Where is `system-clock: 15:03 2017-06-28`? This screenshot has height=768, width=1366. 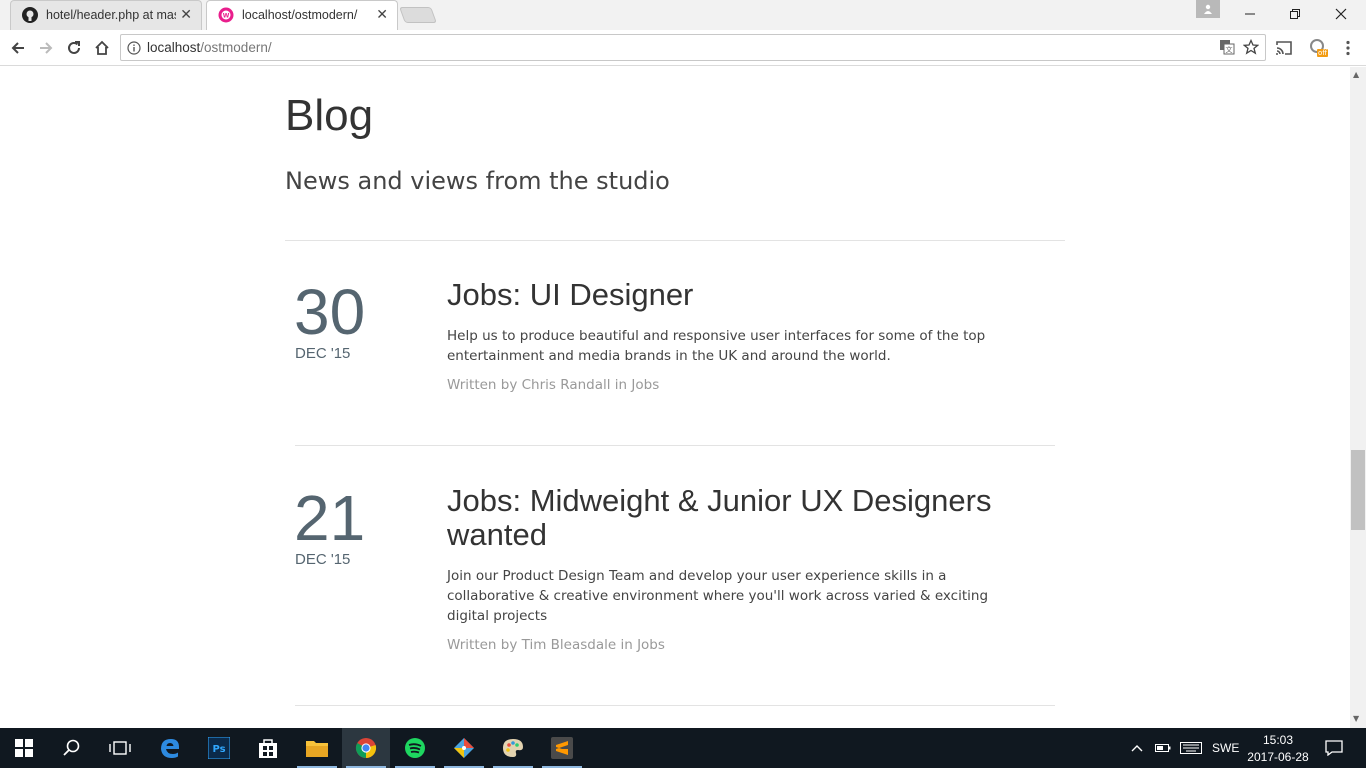 system-clock: 15:03 2017-06-28 is located at coordinates (1278, 749).